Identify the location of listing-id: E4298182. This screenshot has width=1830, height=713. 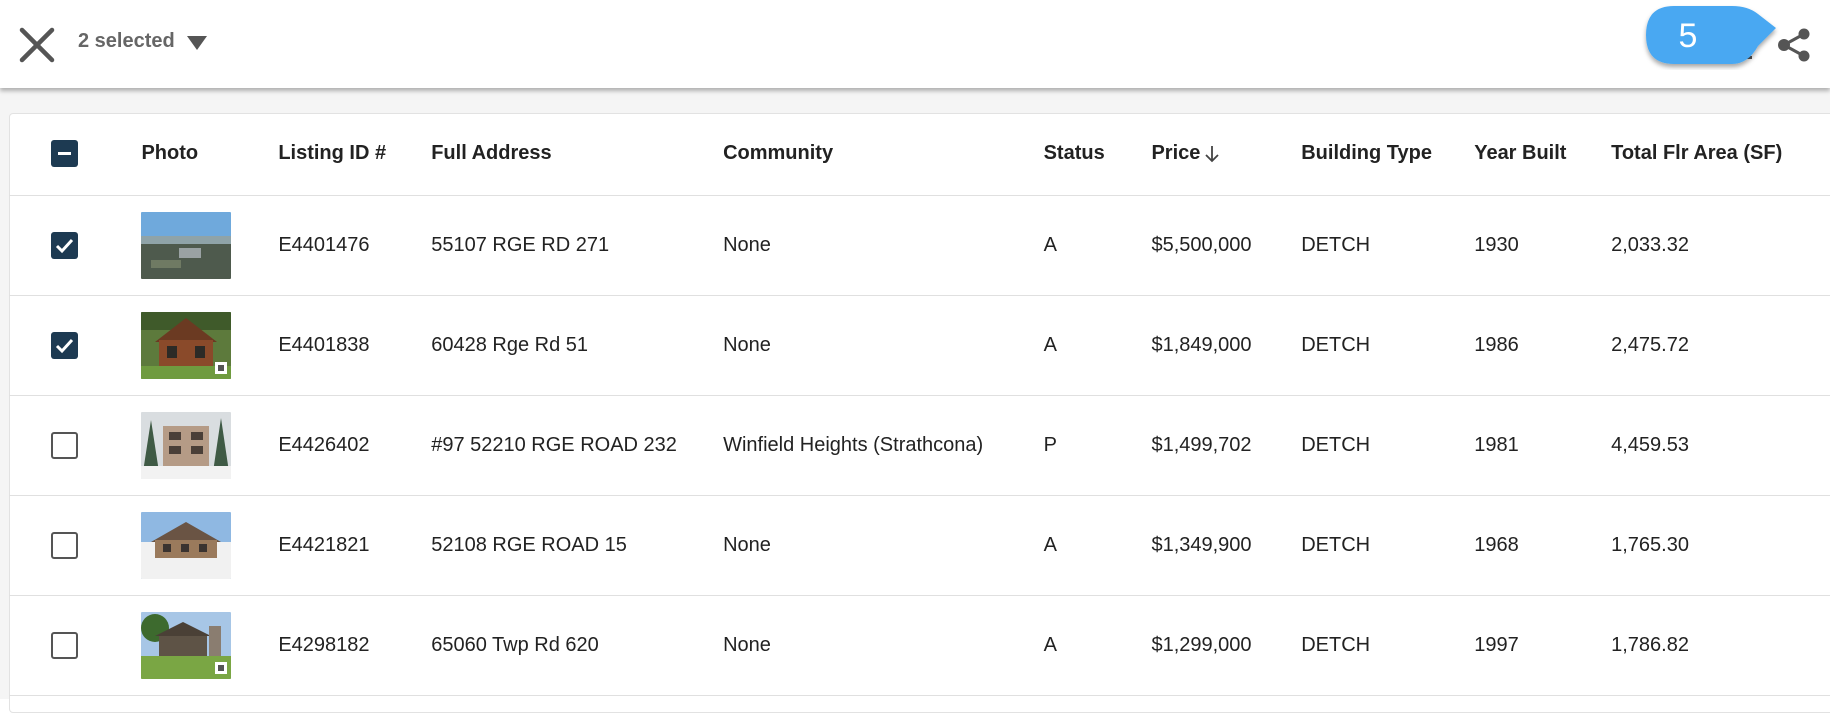
(355, 645).